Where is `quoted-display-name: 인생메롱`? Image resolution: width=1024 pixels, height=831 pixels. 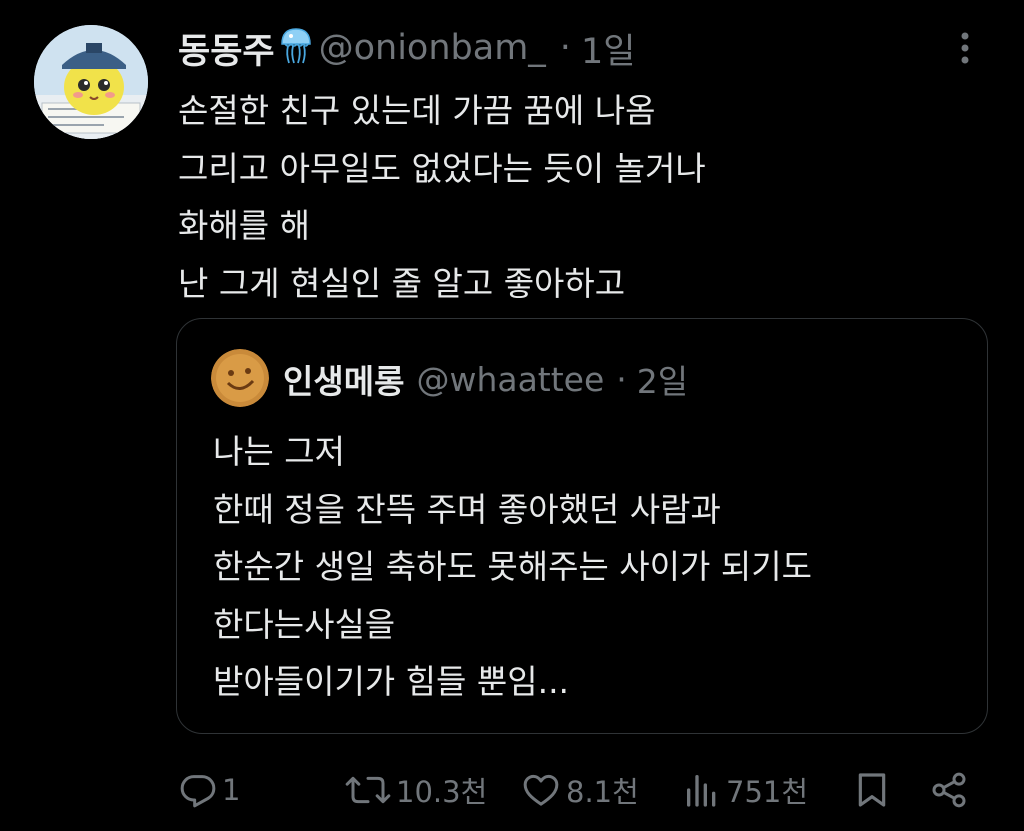 quoted-display-name: 인생메롱 is located at coordinates (343, 379).